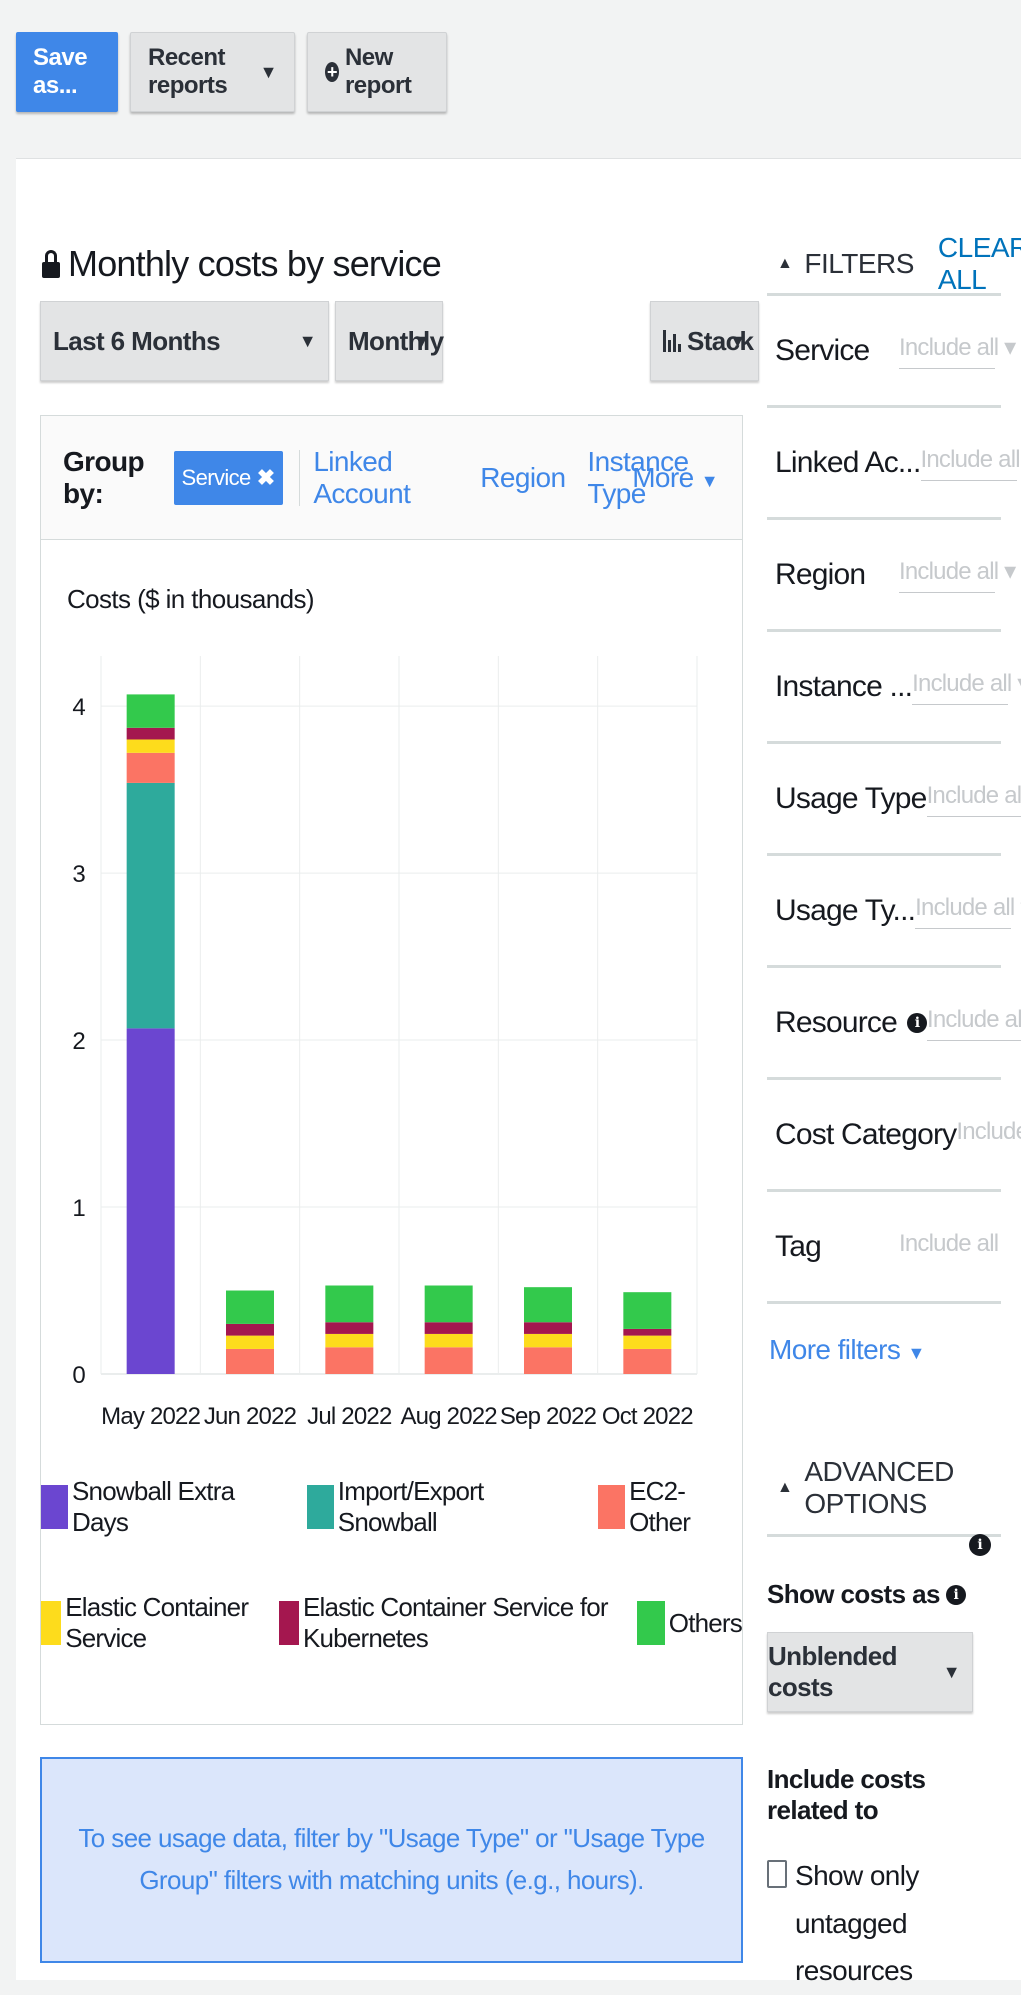  Describe the element at coordinates (859, 264) in the screenshot. I see `filters-title: FILTERS` at that location.